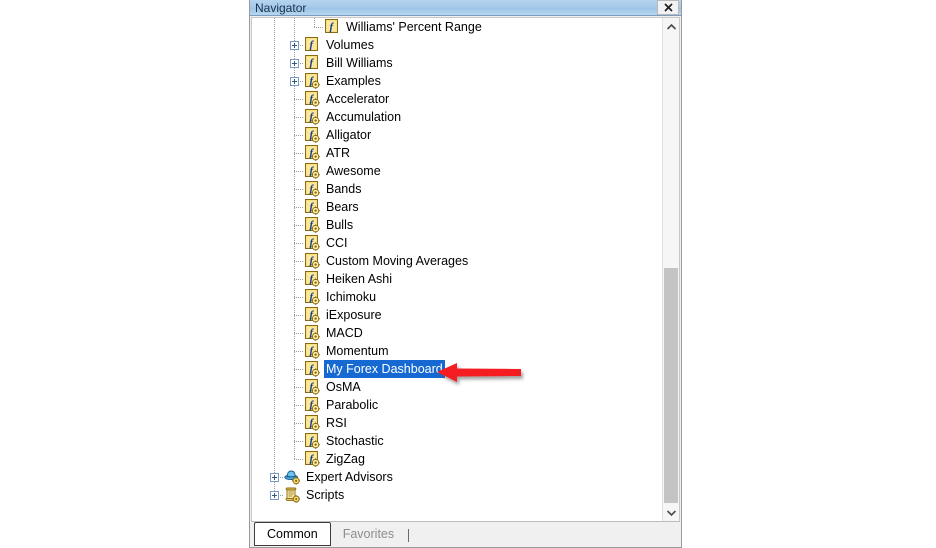  I want to click on tree-item-label: Williams' Percent Range, so click(414, 27).